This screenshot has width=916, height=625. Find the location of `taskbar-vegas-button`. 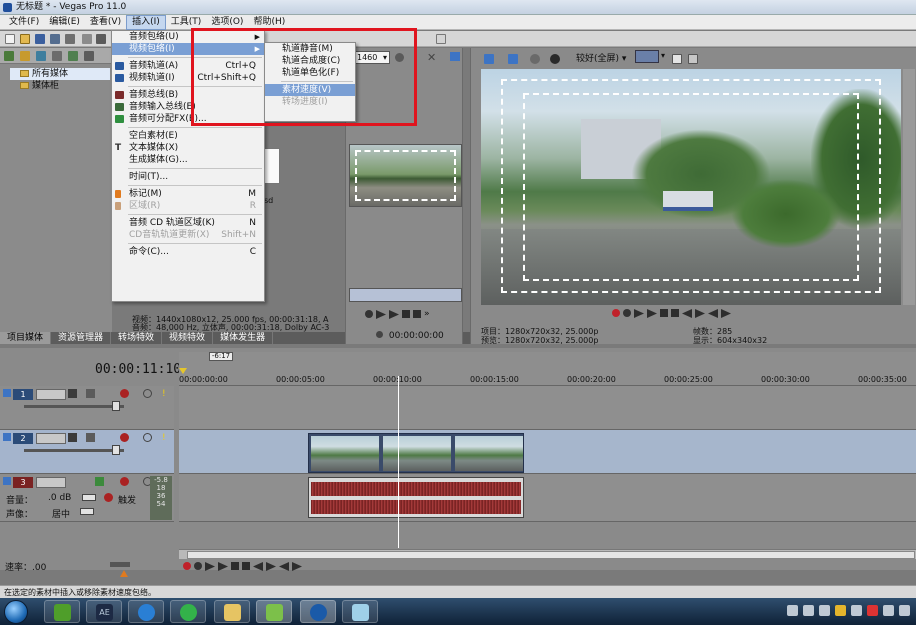

taskbar-vegas-button is located at coordinates (318, 611).